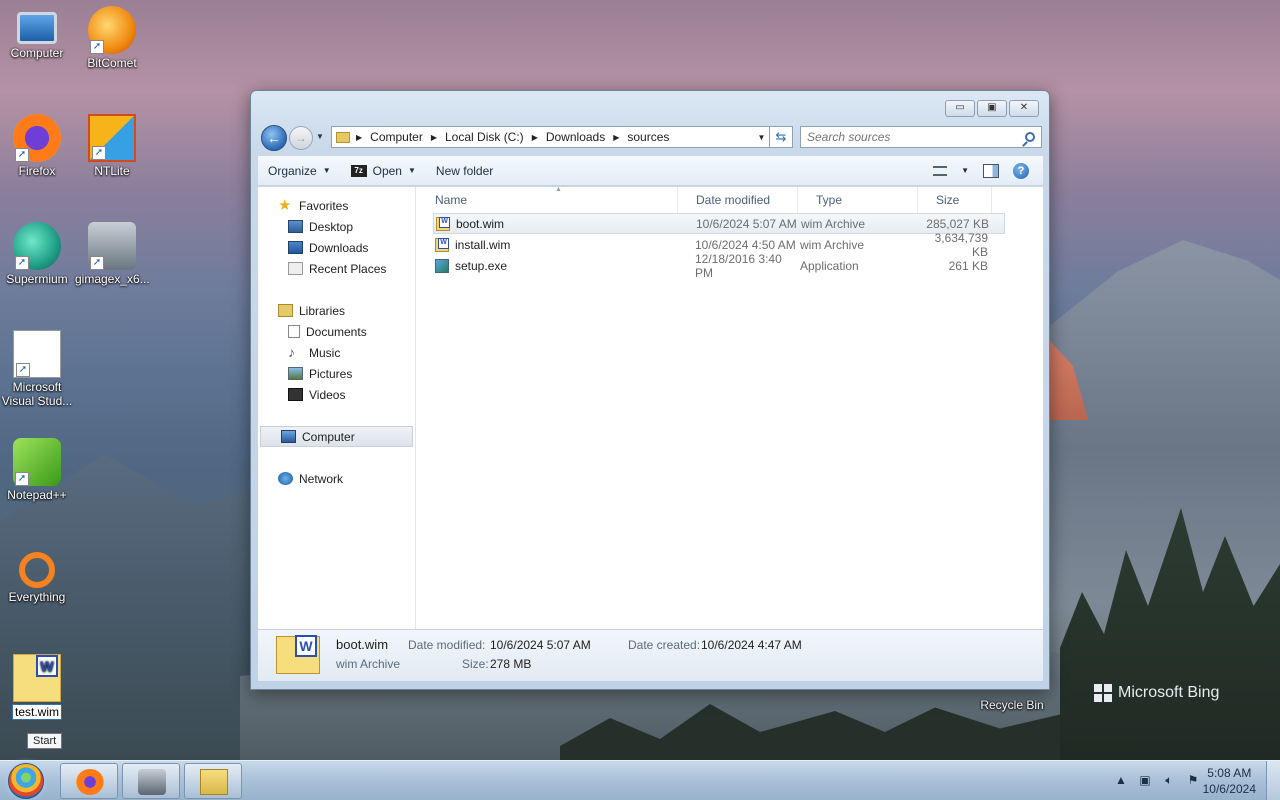  I want to click on breadcrumb-local-disk: Local Disk (C:), so click(484, 137).